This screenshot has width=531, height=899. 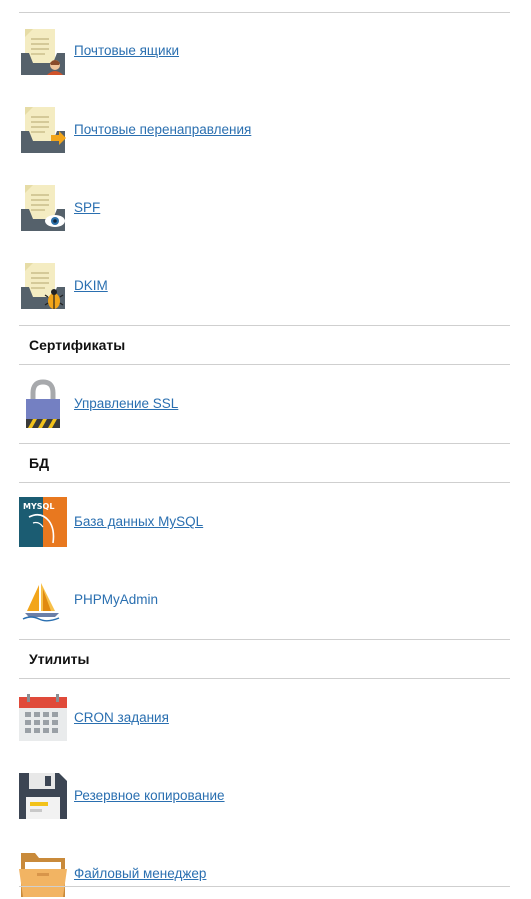 I want to click on folder-icon, so click(x=43, y=875).